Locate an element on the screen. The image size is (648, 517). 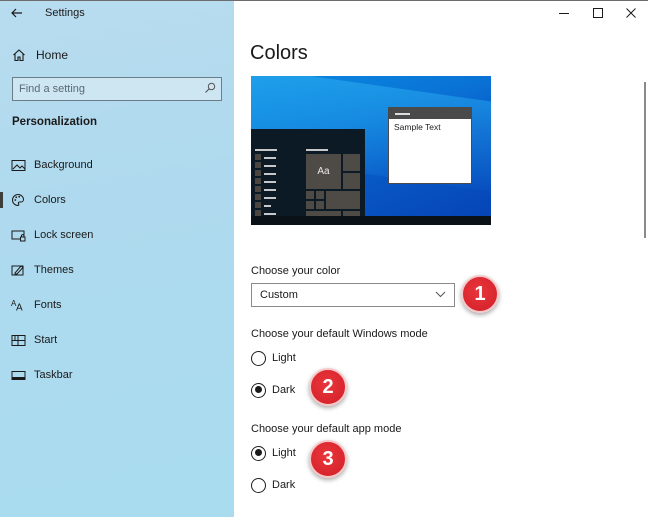
annotation-badge-2: 2 is located at coordinates (328, 387).